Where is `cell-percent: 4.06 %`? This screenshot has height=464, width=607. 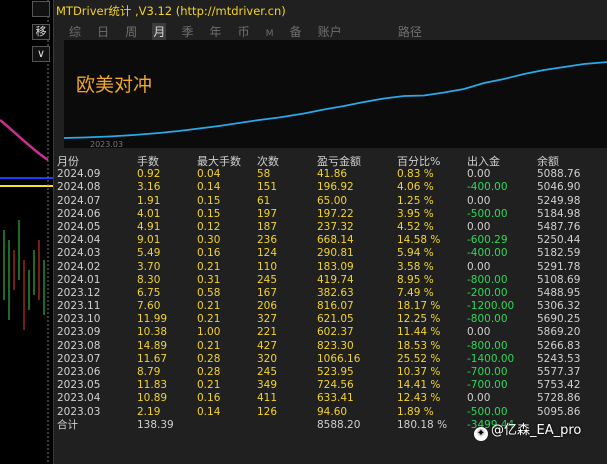
cell-percent: 4.06 % is located at coordinates (415, 187).